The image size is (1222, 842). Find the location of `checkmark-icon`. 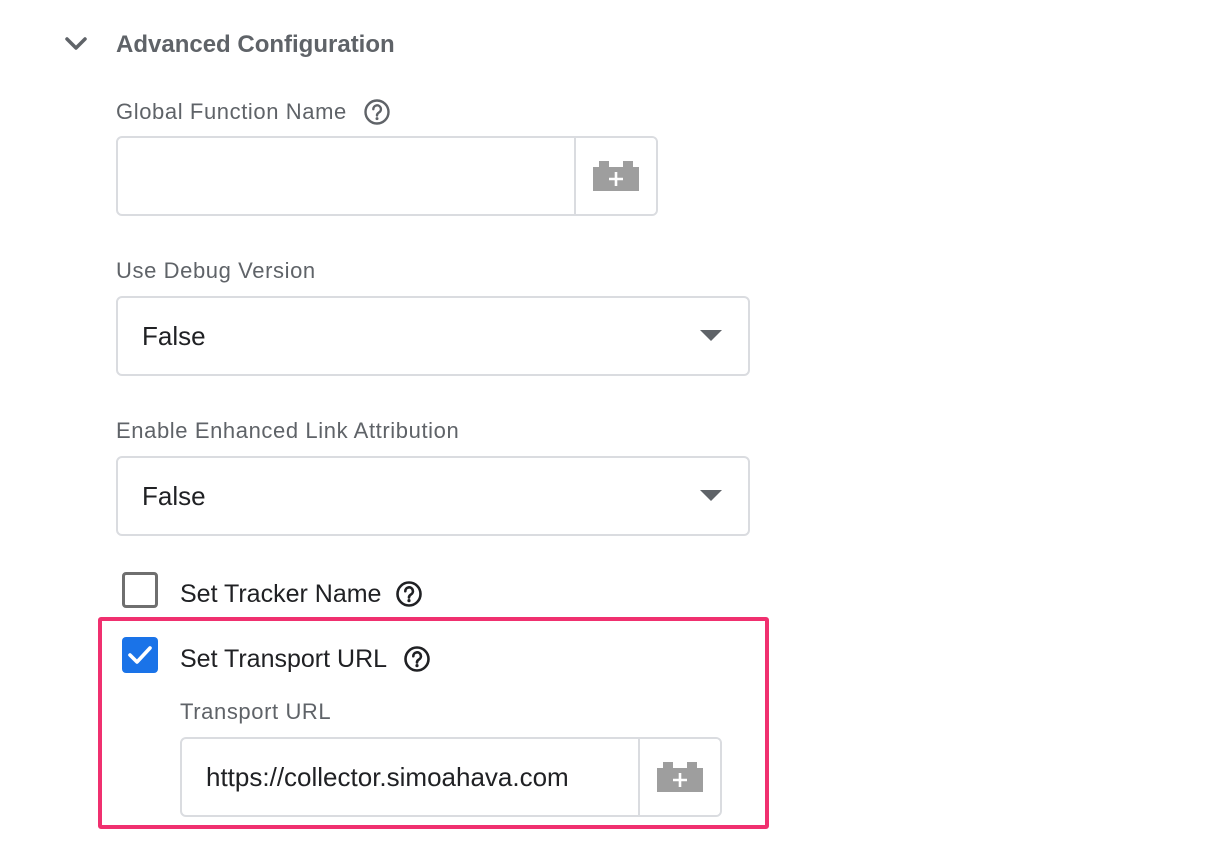

checkmark-icon is located at coordinates (140, 655).